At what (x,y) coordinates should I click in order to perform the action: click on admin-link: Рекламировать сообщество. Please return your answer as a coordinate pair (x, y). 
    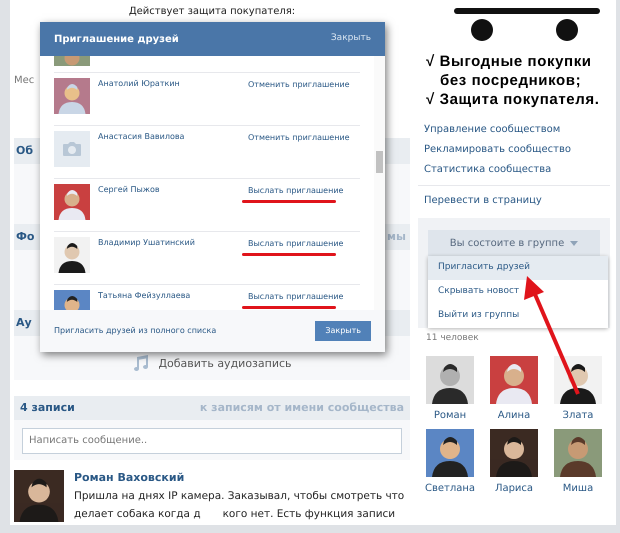
    Looking at the image, I should click on (514, 150).